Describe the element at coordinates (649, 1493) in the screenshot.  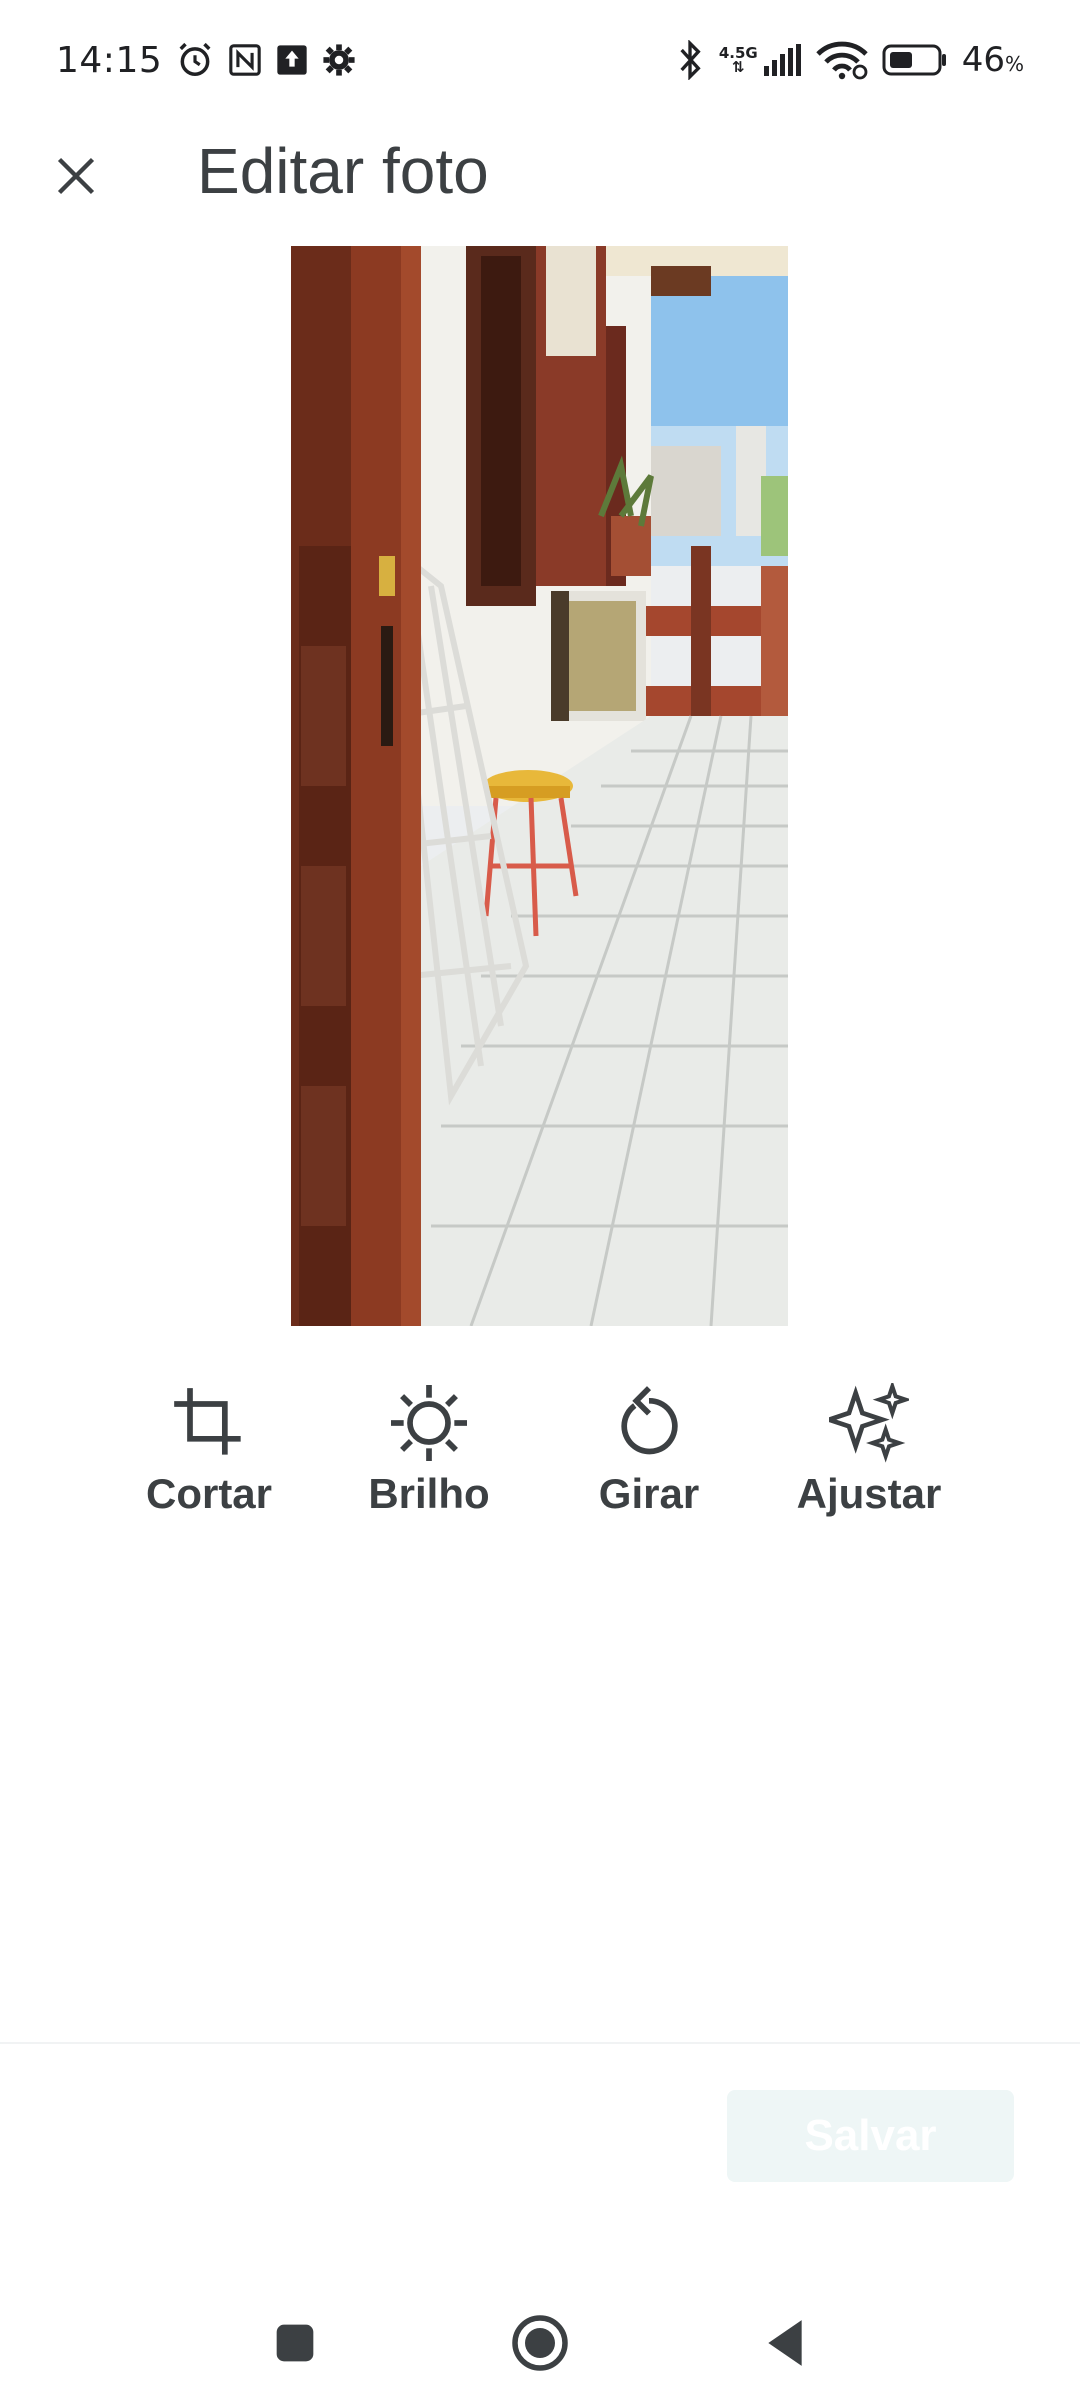
I see `rotate-label: Girar` at that location.